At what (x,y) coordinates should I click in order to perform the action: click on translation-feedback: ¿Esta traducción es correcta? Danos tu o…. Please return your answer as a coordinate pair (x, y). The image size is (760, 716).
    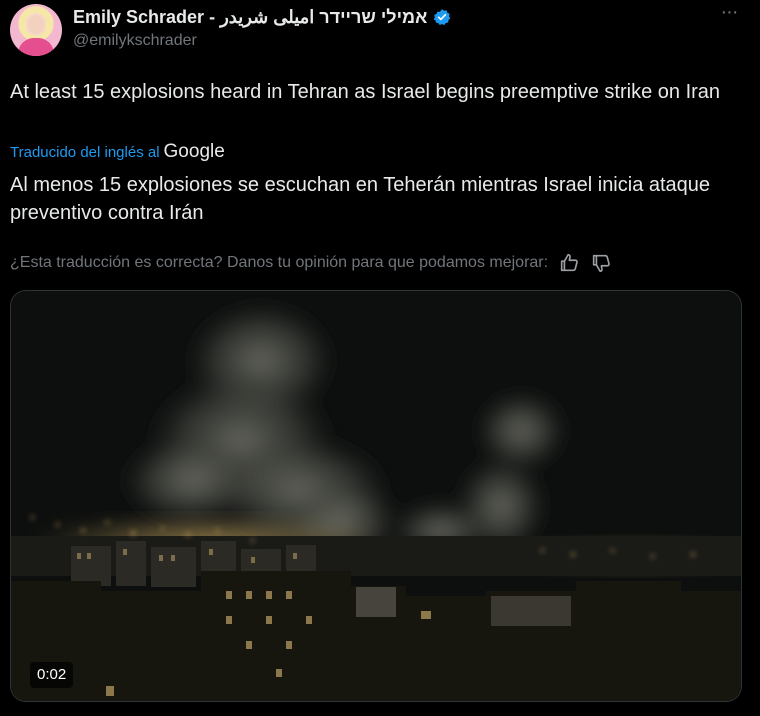
    Looking at the image, I should click on (311, 263).